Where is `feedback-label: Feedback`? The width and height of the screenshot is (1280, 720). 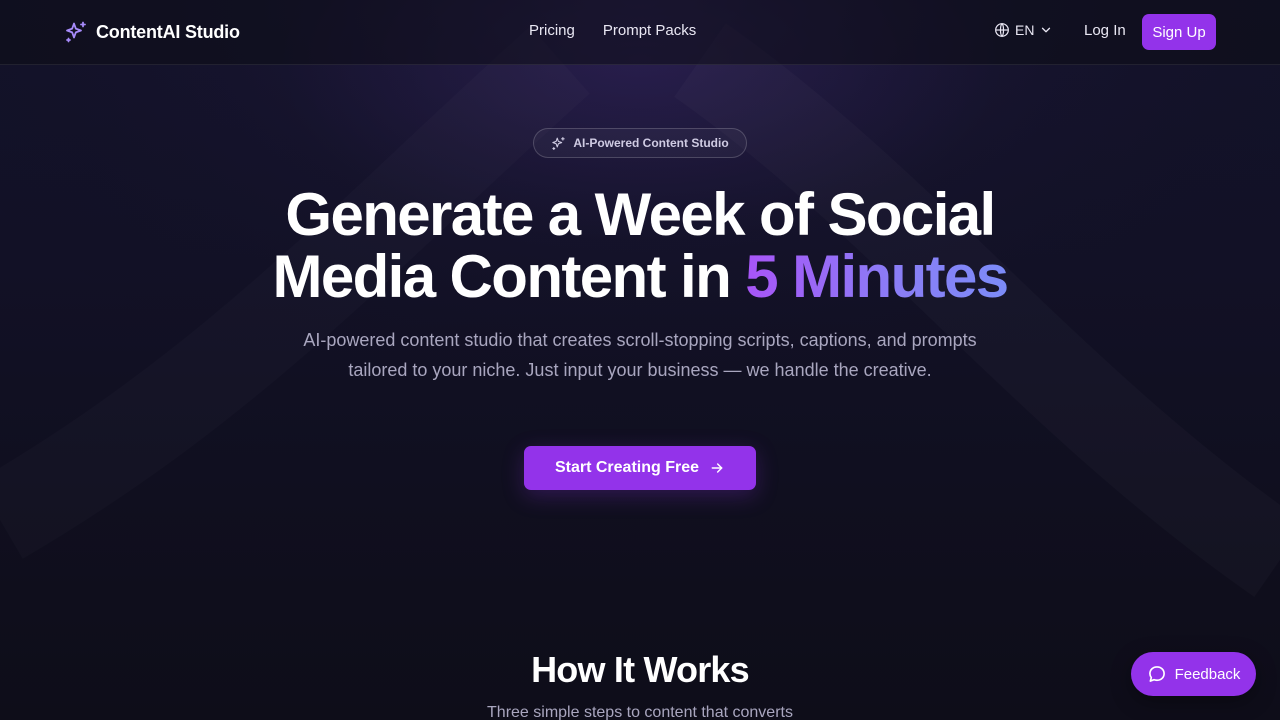
feedback-label: Feedback is located at coordinates (1207, 674).